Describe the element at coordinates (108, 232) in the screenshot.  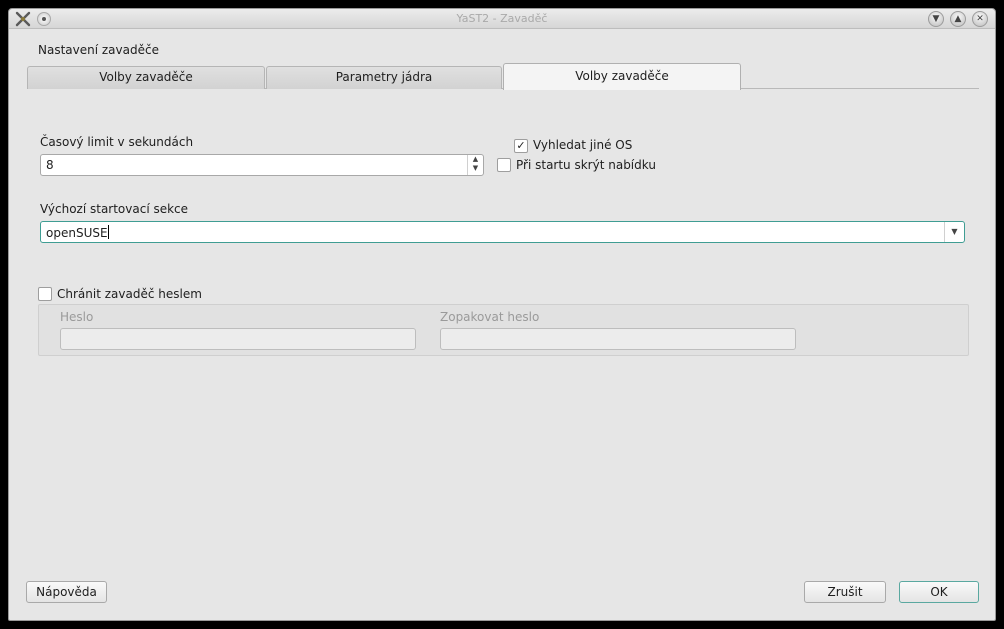
I see `text-cursor` at that location.